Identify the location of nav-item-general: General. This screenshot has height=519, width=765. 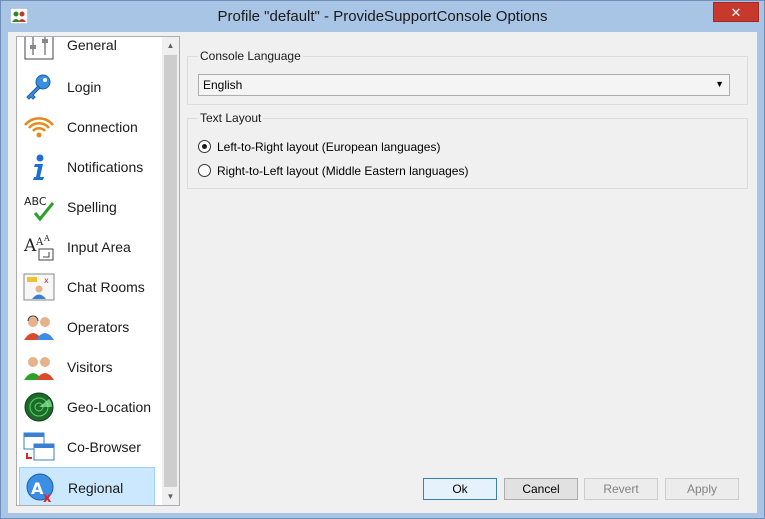
(87, 51).